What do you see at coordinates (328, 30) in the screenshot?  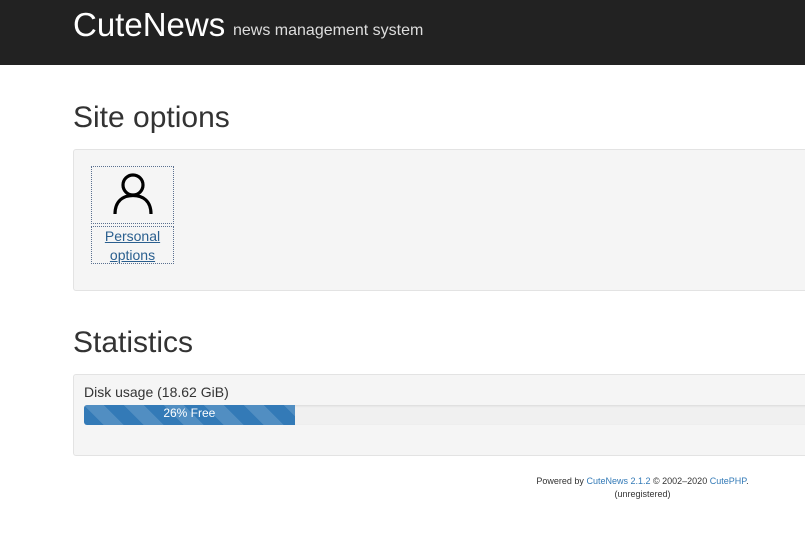 I see `brand-subtitle: news management system` at bounding box center [328, 30].